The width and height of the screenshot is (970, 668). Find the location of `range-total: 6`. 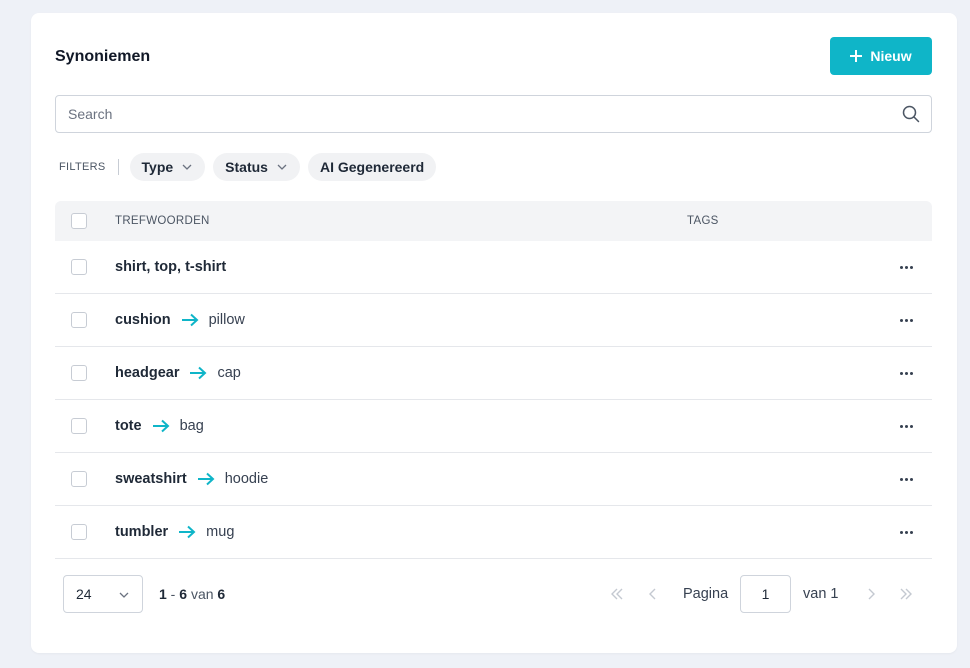

range-total: 6 is located at coordinates (221, 594).